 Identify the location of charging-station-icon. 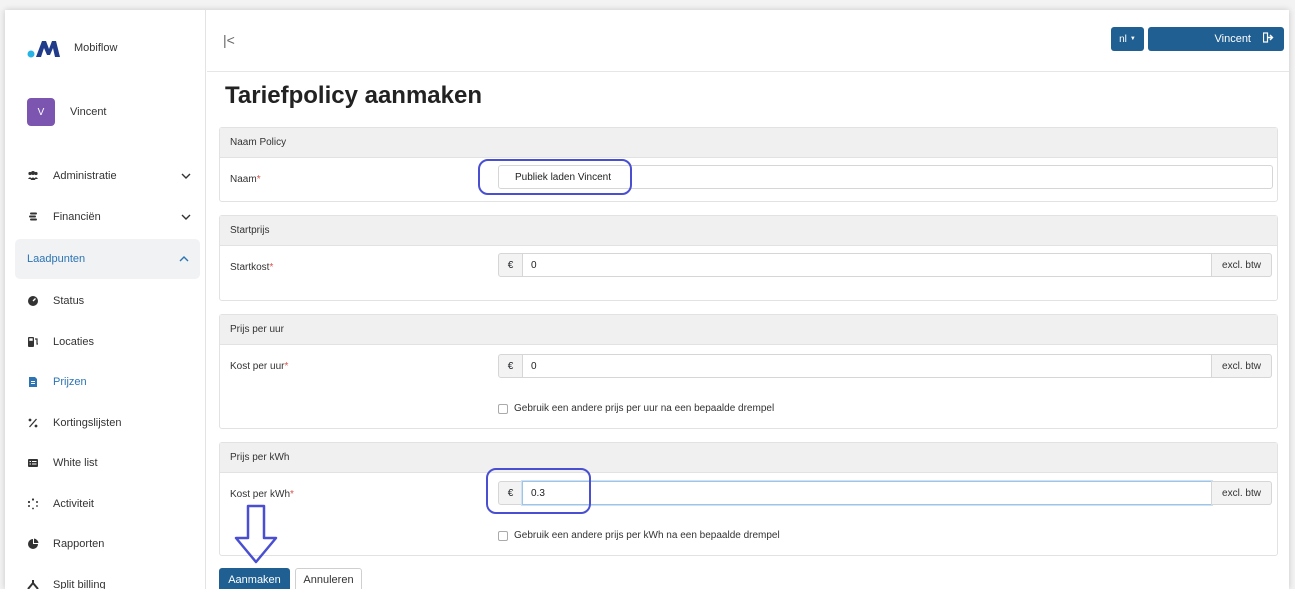
(33, 342).